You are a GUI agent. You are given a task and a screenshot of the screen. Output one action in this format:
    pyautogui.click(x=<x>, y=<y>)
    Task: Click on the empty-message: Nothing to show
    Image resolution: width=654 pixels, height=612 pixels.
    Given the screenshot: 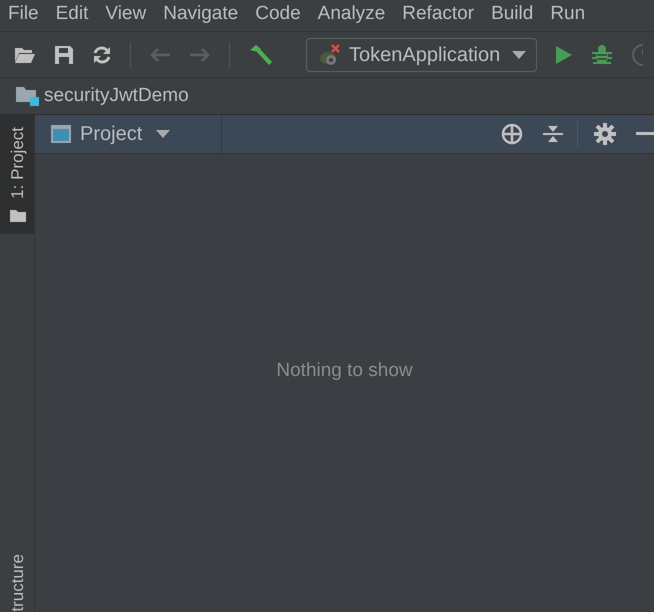 What is the action you would take?
    pyautogui.click(x=344, y=370)
    